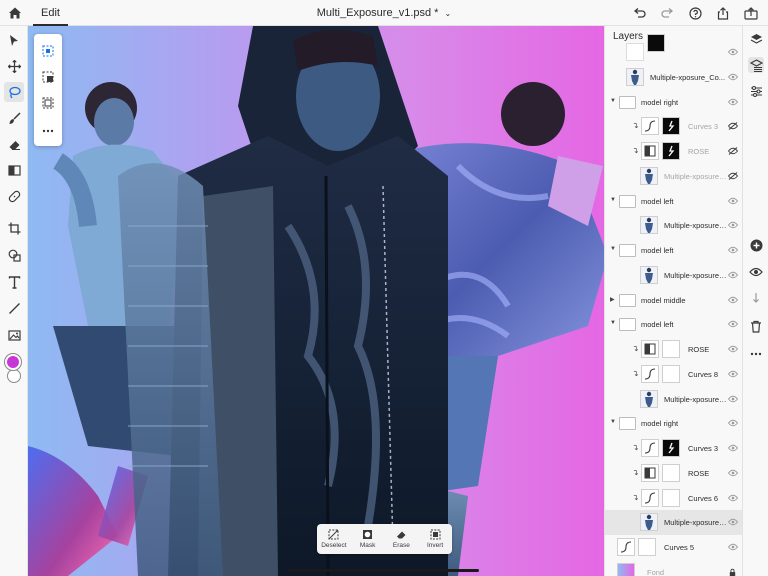 The image size is (768, 576). I want to click on edit-tab: Edit, so click(50, 13).